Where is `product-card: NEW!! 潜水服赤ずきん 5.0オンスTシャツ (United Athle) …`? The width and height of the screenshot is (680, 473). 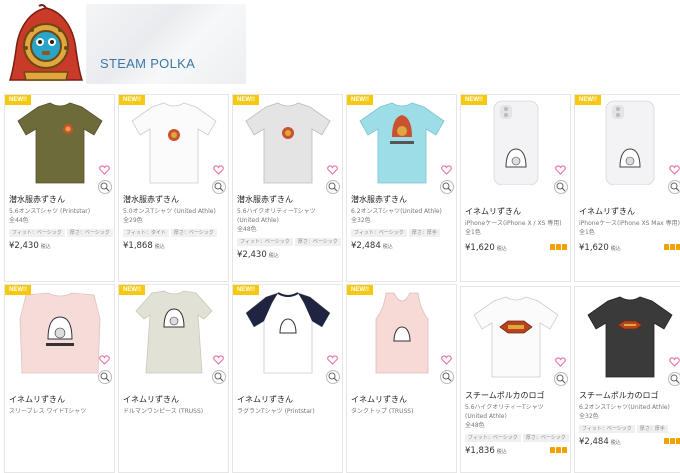 product-card: NEW!! 潜水服赤ずきん 5.0オンスTシャツ (United Athle) … is located at coordinates (173, 188).